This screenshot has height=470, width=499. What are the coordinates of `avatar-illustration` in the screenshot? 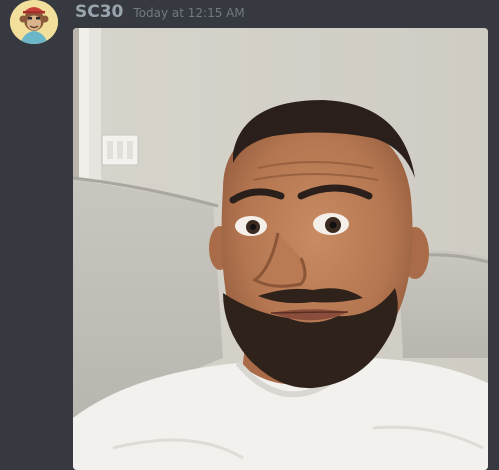 It's located at (34, 22).